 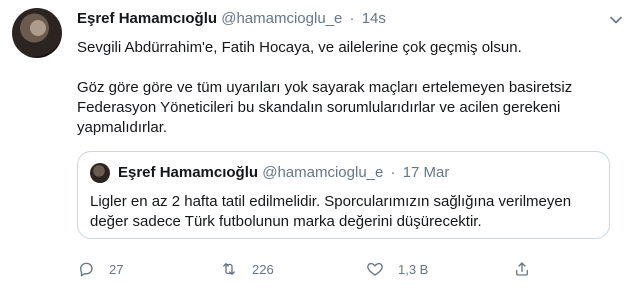 I want to click on tweet-time: 14s, so click(x=374, y=18).